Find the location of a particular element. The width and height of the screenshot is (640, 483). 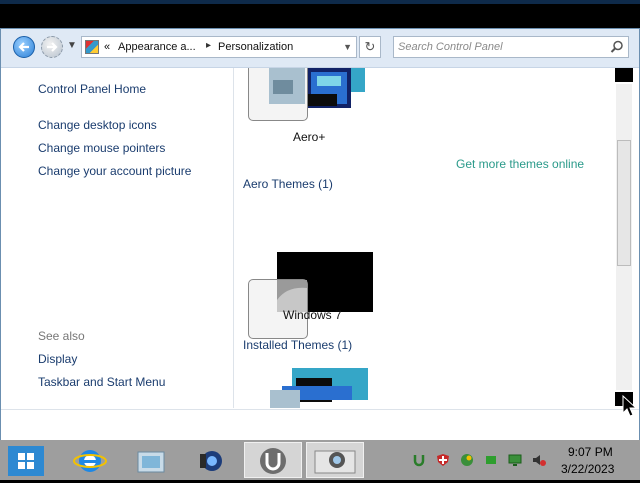

mouse-cursor-icon is located at coordinates (630, 406).